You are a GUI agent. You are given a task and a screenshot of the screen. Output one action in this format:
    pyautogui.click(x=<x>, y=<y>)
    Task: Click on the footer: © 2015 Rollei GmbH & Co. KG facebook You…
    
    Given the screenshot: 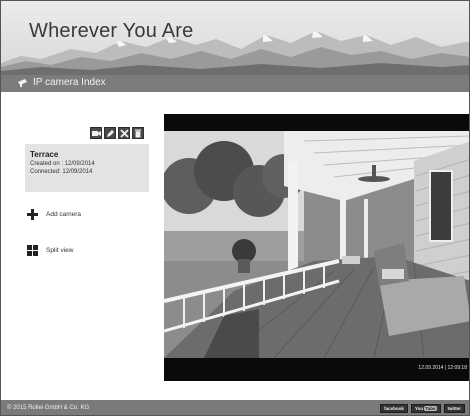 What is the action you would take?
    pyautogui.click(x=235, y=407)
    